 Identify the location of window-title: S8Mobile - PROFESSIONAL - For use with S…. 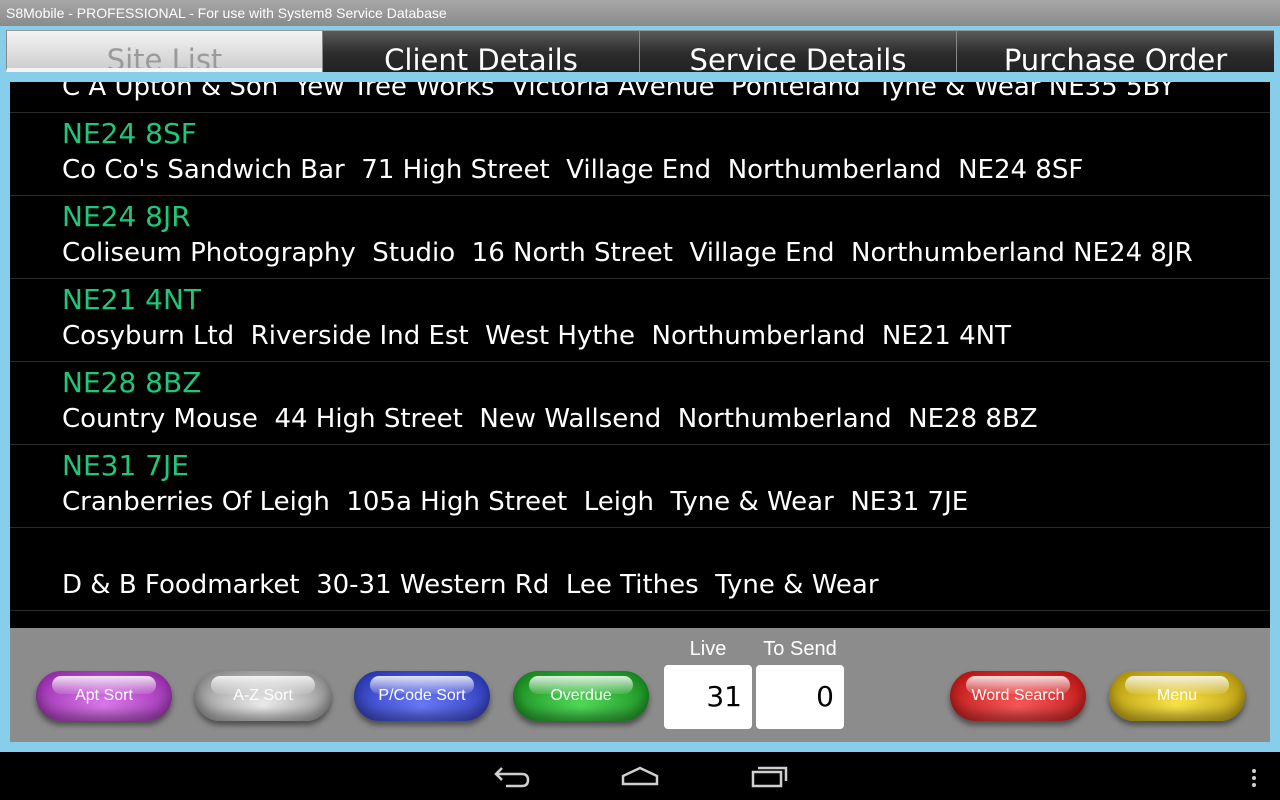
(640, 13).